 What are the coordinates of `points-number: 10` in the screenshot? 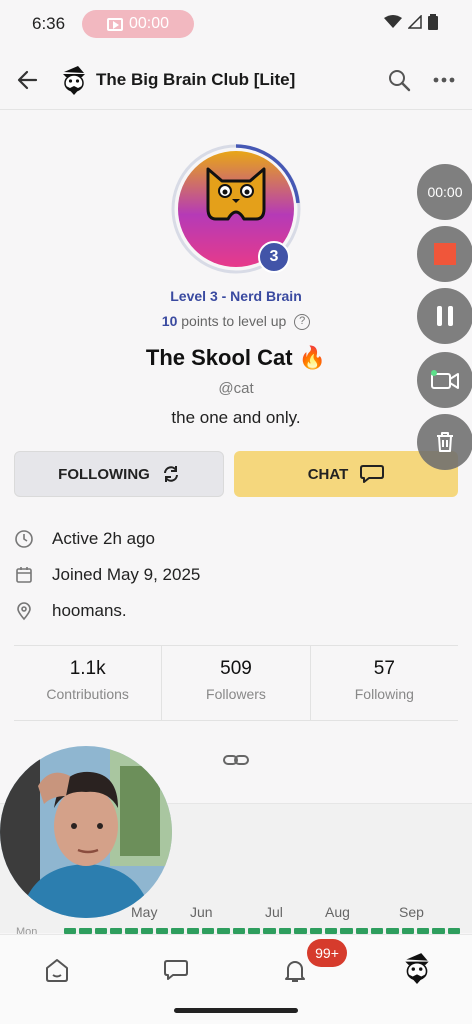 It's located at (169, 321).